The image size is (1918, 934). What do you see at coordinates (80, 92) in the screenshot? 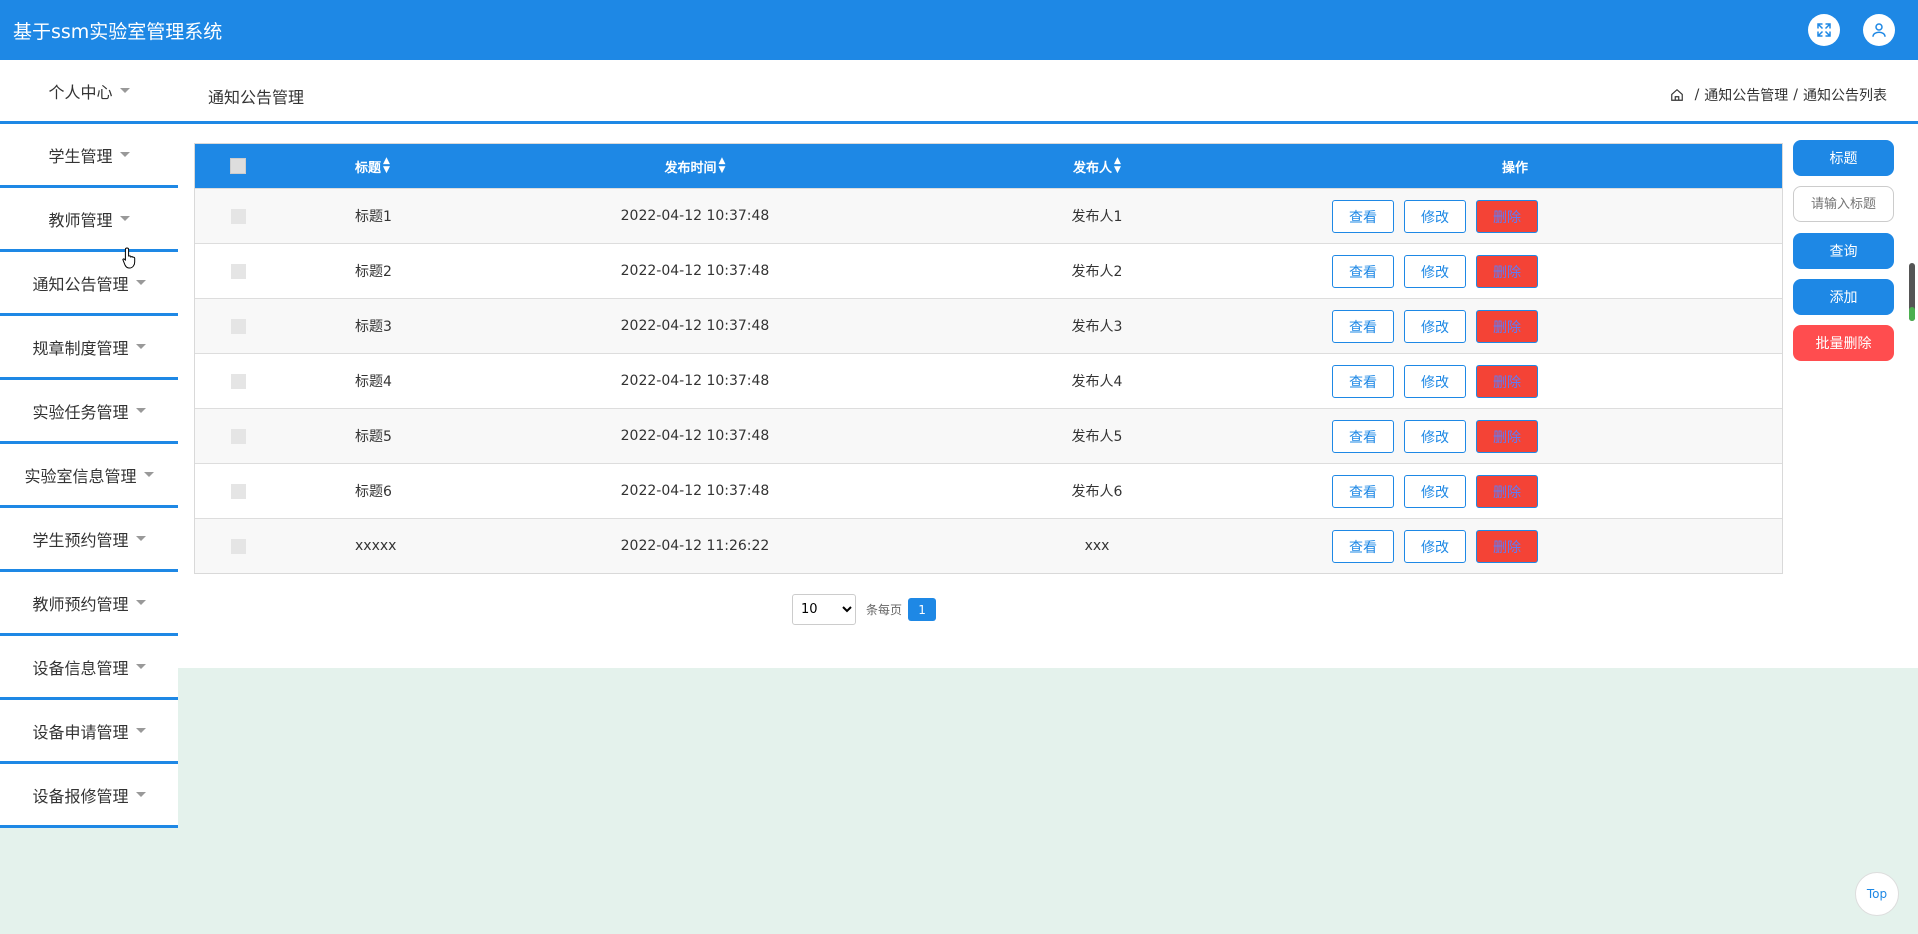
I see `sidebar-item-label: 个人中心` at bounding box center [80, 92].